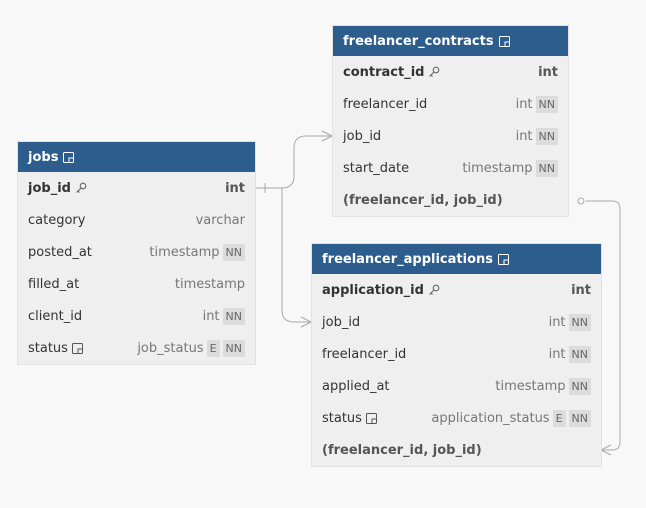 This screenshot has width=646, height=508. Describe the element at coordinates (136, 284) in the screenshot. I see `column-row: filled_at timestamp` at that location.